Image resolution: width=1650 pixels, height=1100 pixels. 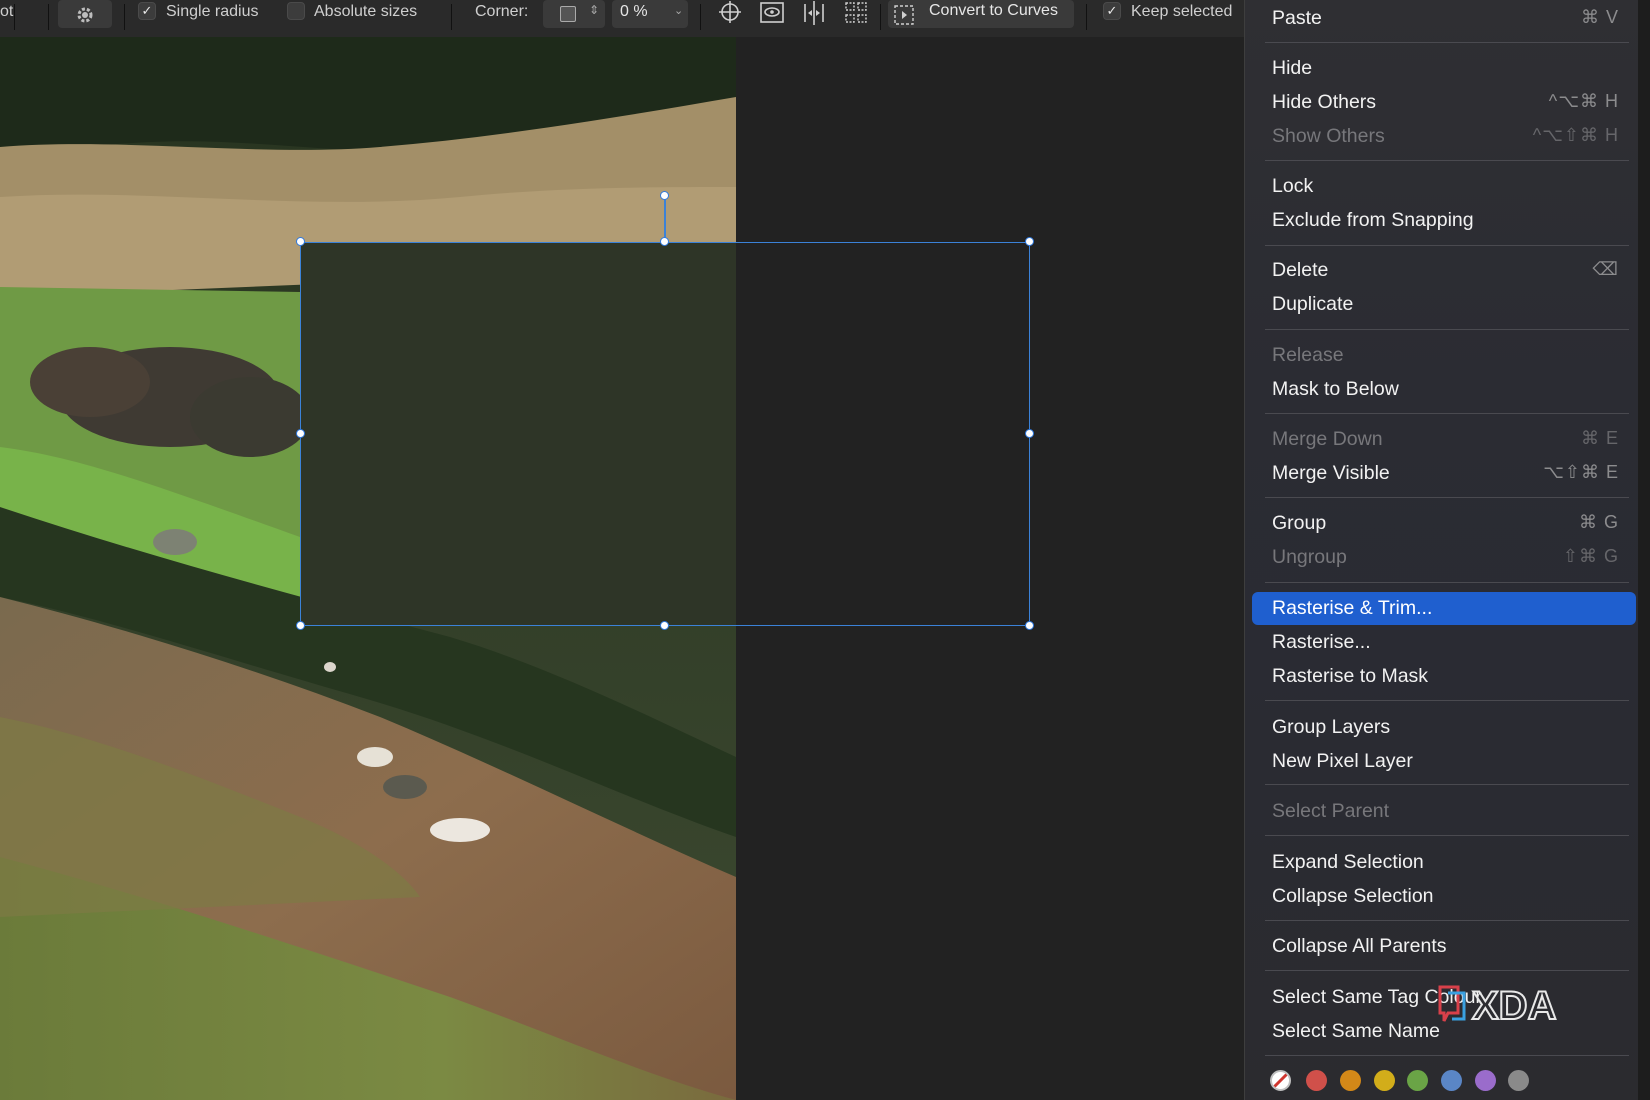 I want to click on resize-handle-left, so click(x=300, y=433).